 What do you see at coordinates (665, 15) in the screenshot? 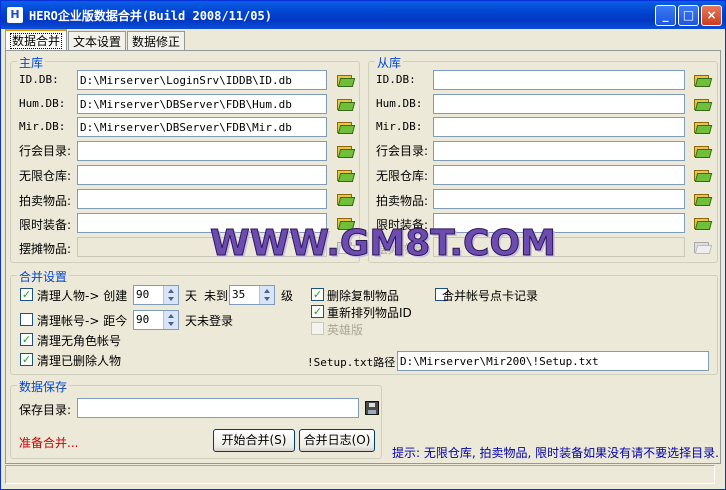
I see `minimize-button: _` at bounding box center [665, 15].